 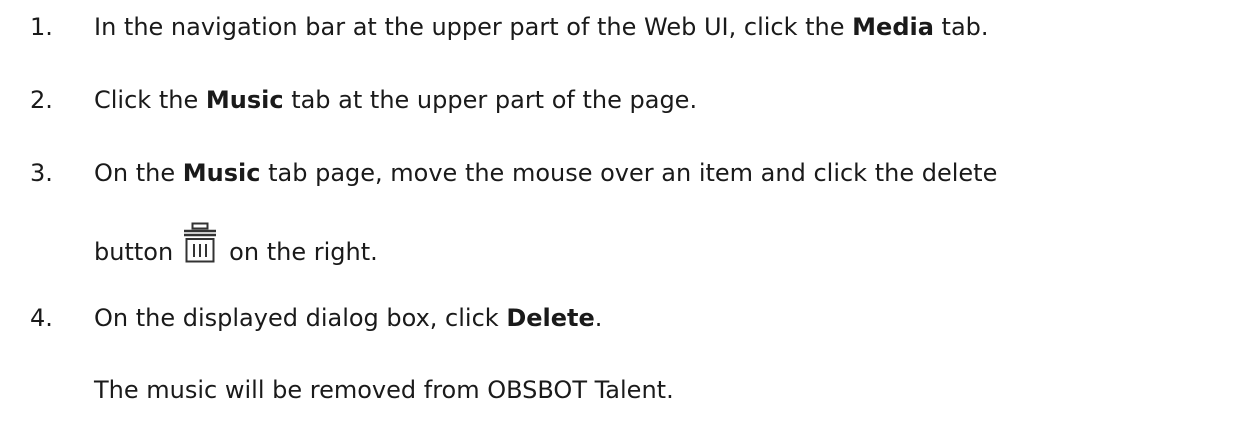 What do you see at coordinates (490, 100) in the screenshot?
I see `text-run: tab at the upper part of the page.` at bounding box center [490, 100].